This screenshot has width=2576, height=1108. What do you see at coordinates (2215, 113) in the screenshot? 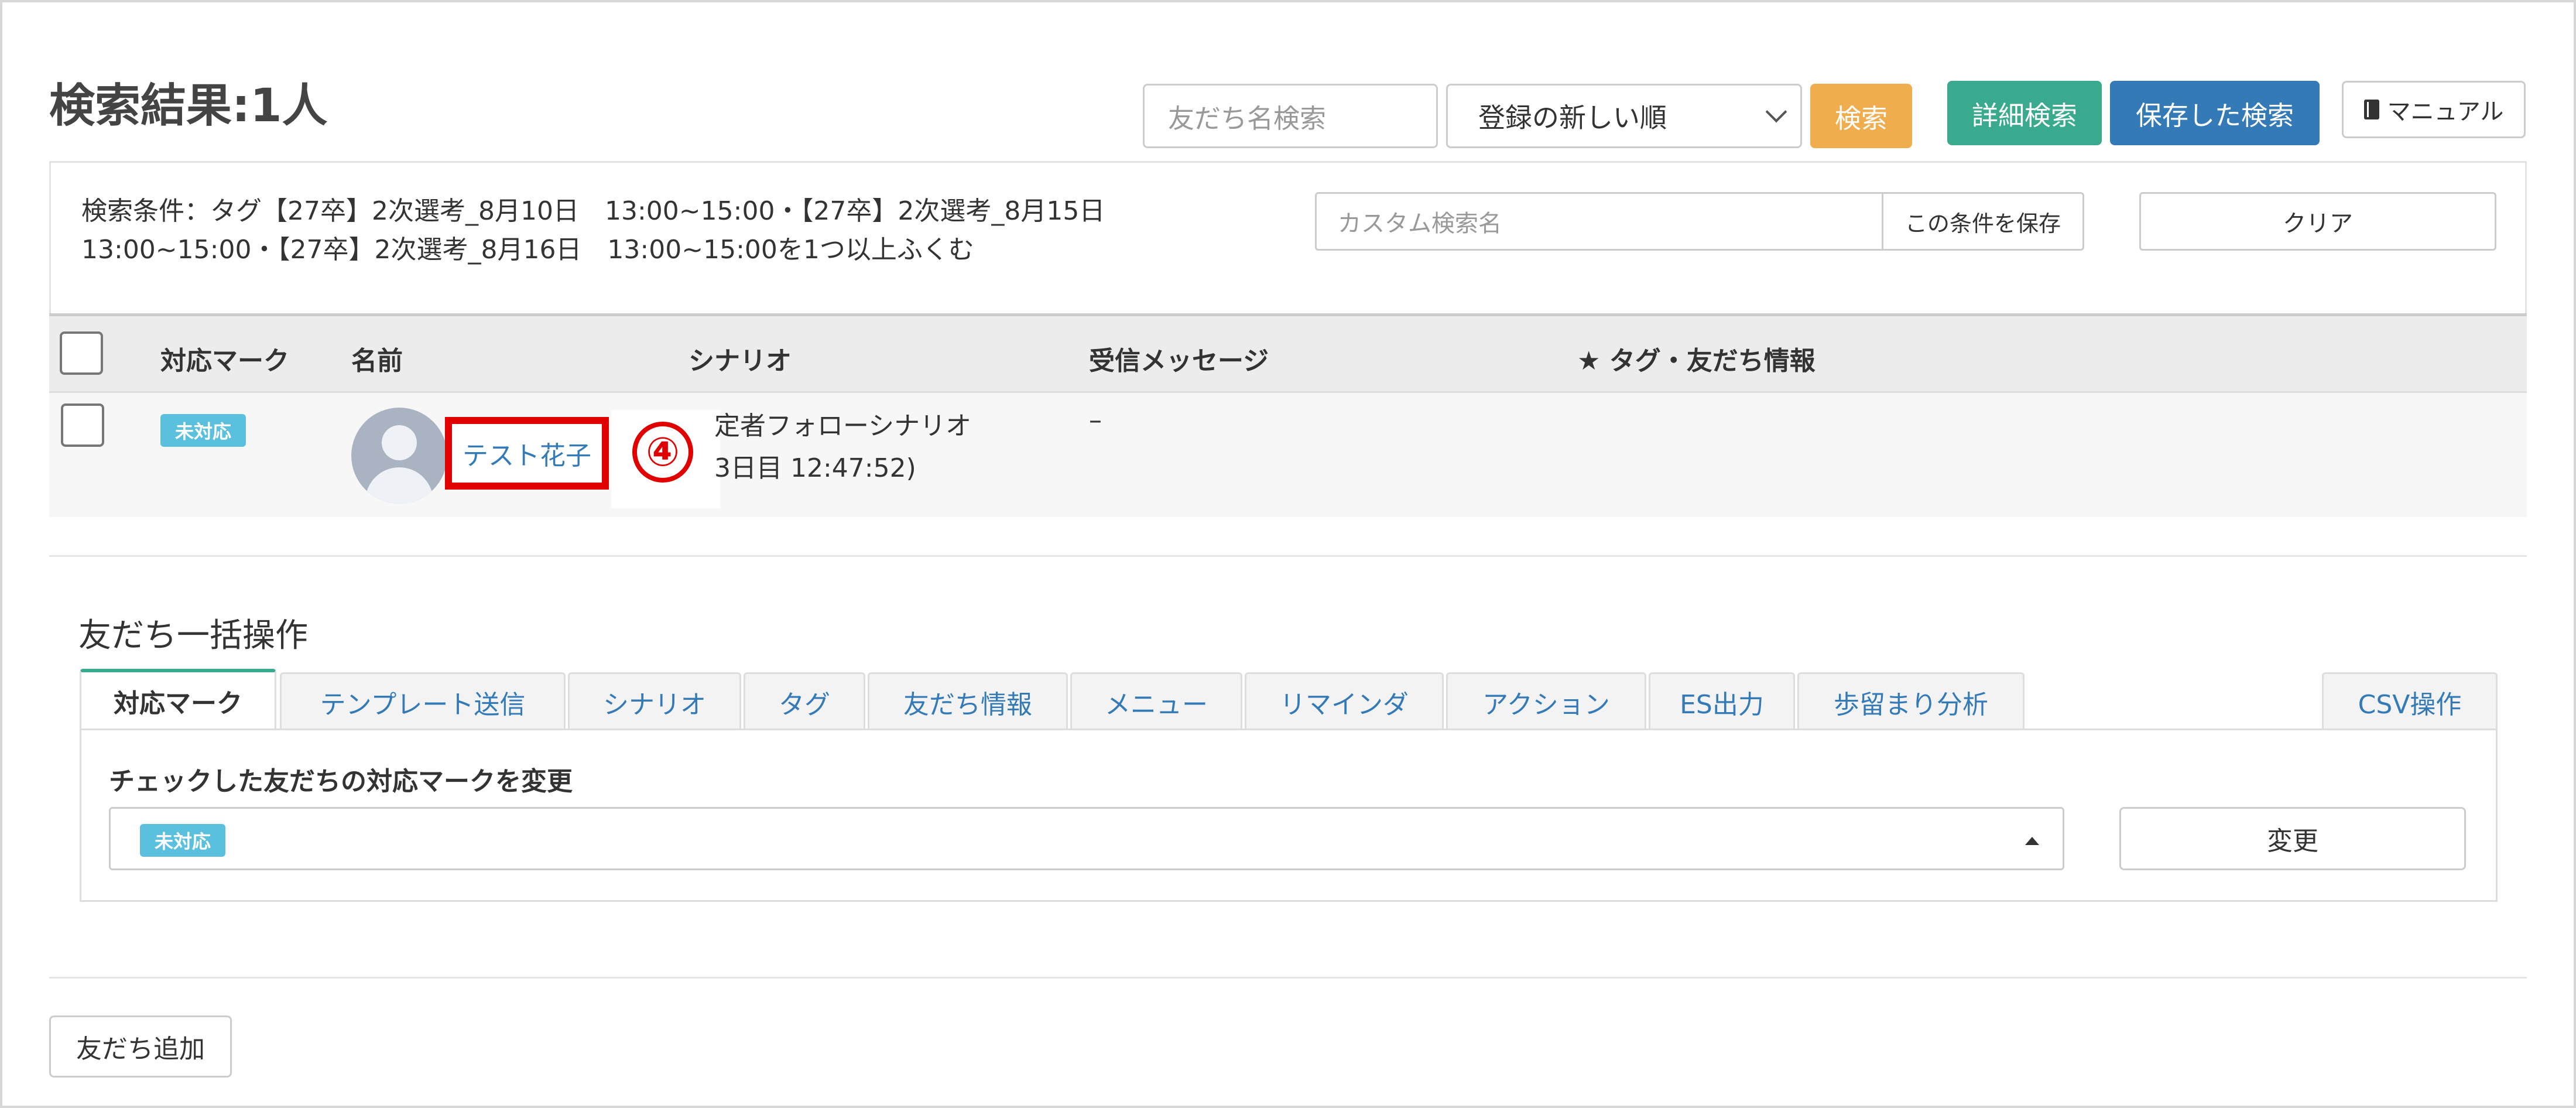
I see `saved-search-button: 保存した検索` at bounding box center [2215, 113].